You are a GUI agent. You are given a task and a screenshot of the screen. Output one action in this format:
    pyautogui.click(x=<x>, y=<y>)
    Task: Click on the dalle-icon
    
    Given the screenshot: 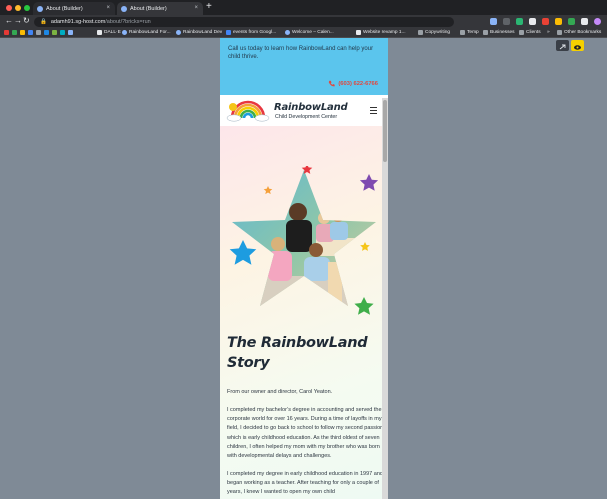 What is the action you would take?
    pyautogui.click(x=99, y=32)
    